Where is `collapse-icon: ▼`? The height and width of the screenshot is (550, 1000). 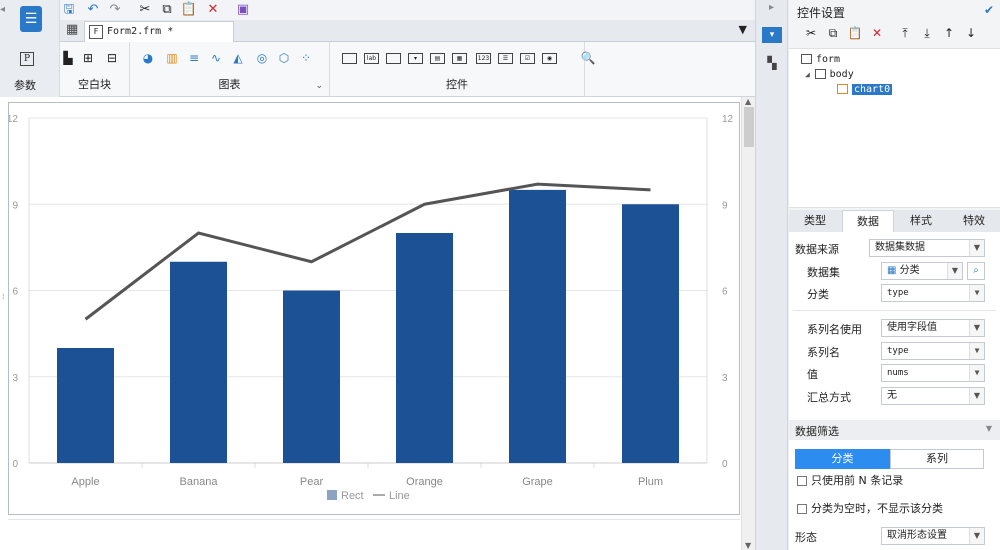
collapse-icon: ▼ is located at coordinates (989, 428).